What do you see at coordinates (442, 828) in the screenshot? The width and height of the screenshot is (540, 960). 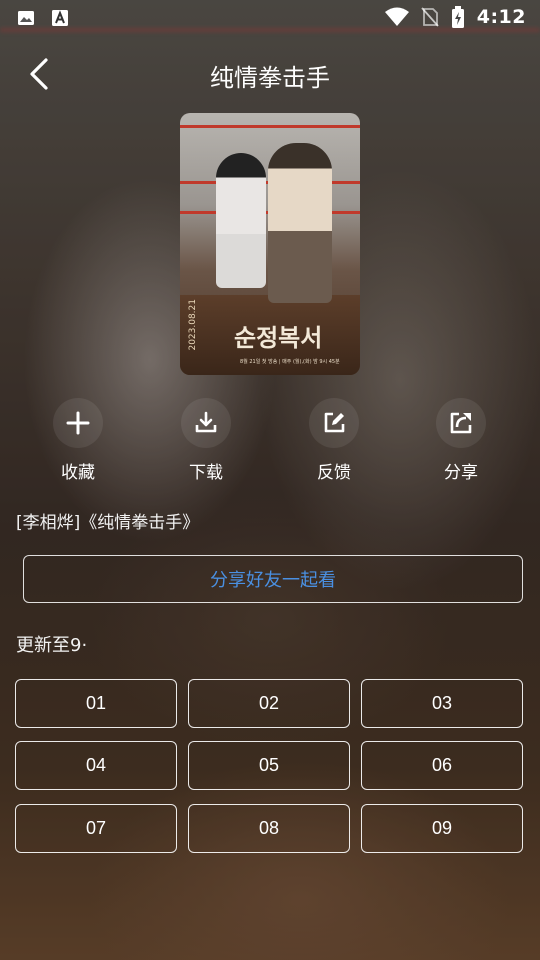 I see `episode-button: 09` at bounding box center [442, 828].